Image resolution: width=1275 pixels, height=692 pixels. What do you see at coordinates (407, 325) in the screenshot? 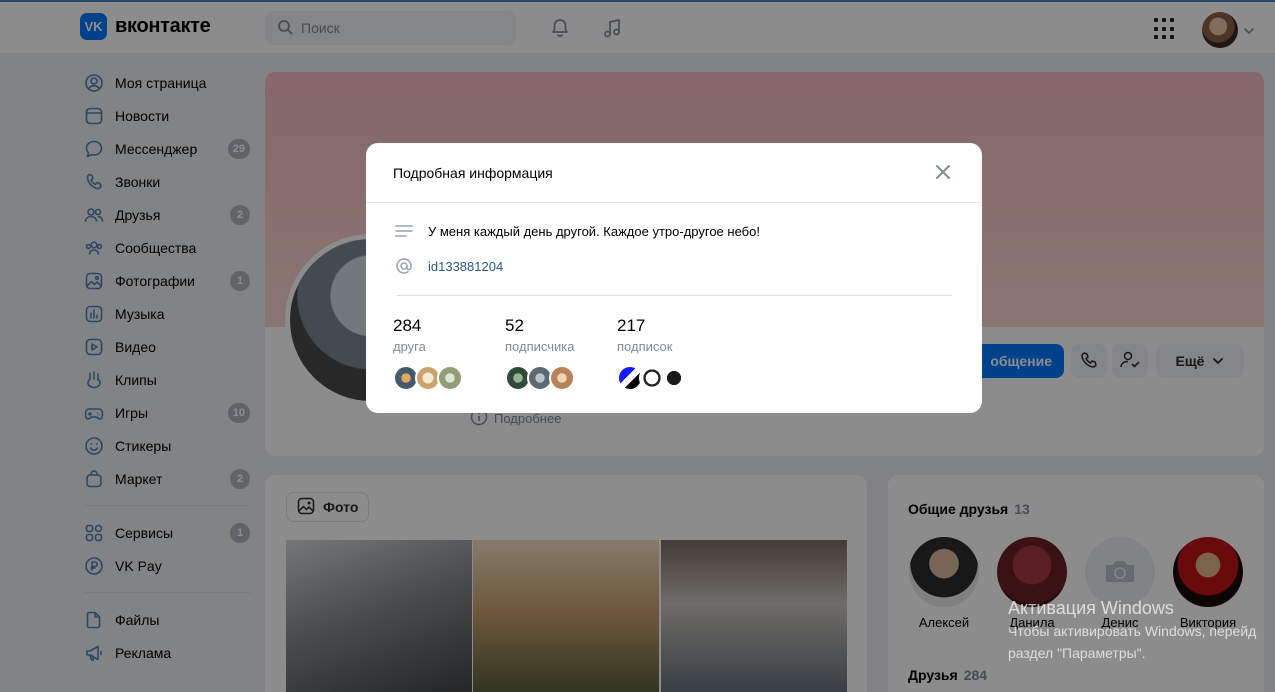
I see `stat-number: 284` at bounding box center [407, 325].